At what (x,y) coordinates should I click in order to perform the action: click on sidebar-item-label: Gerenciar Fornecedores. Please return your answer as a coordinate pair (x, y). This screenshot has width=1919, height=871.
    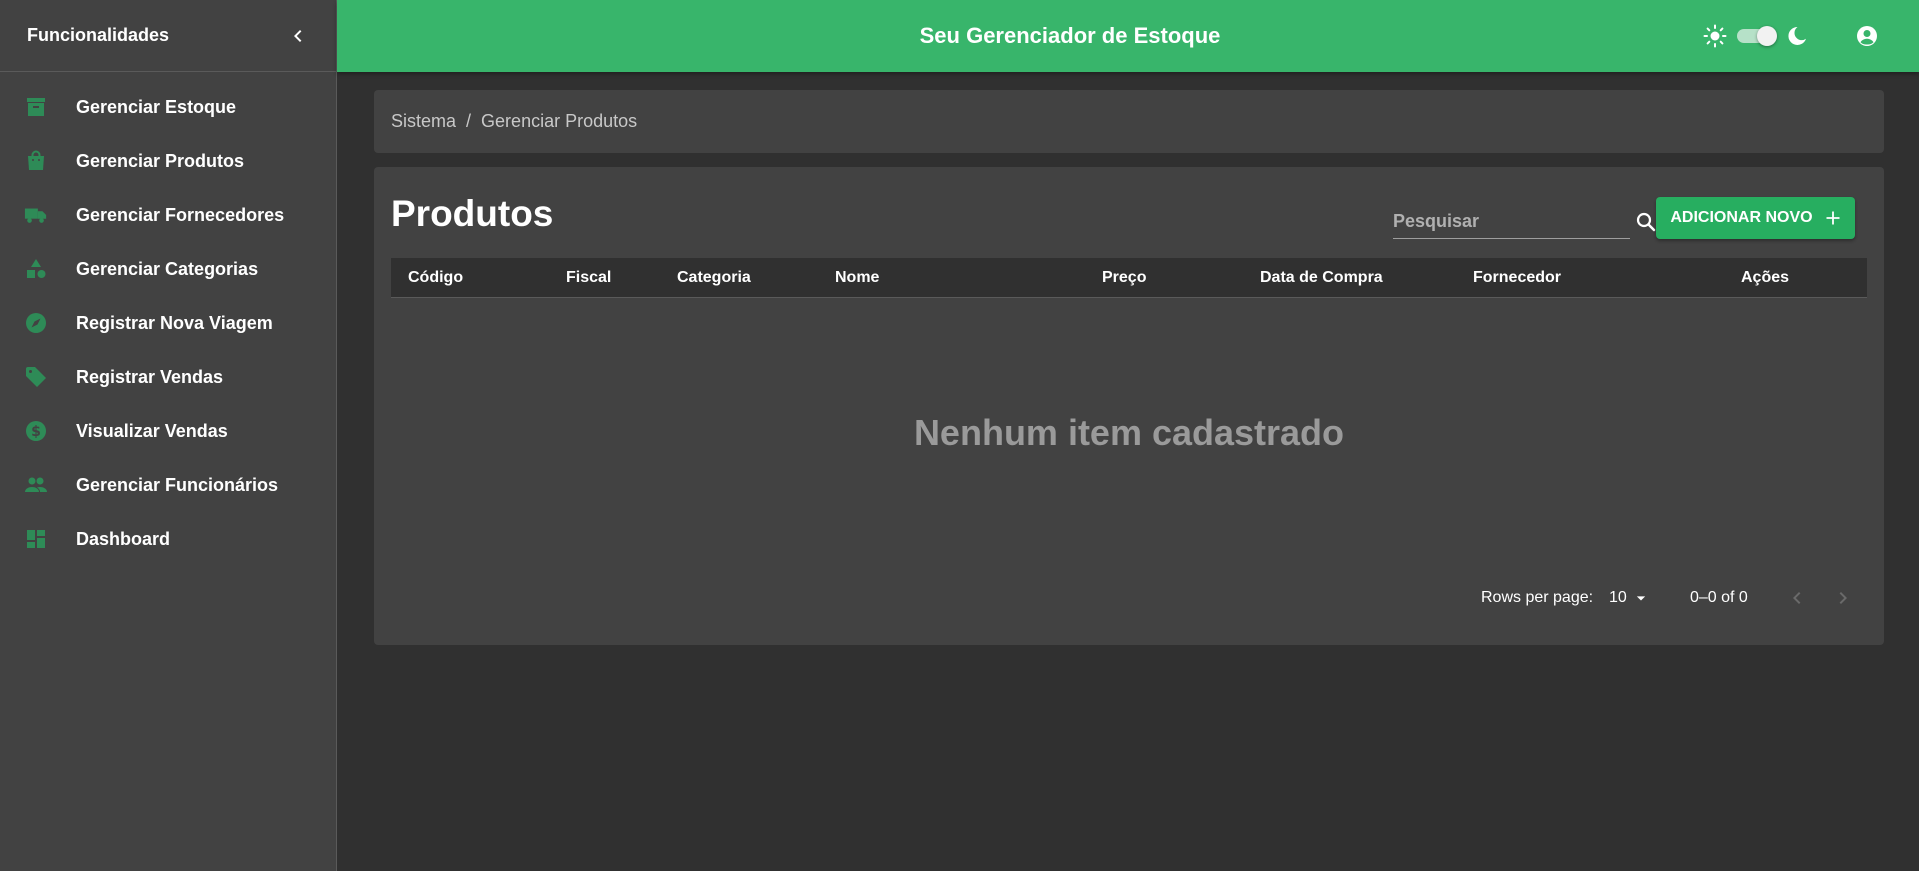
    Looking at the image, I should click on (180, 214).